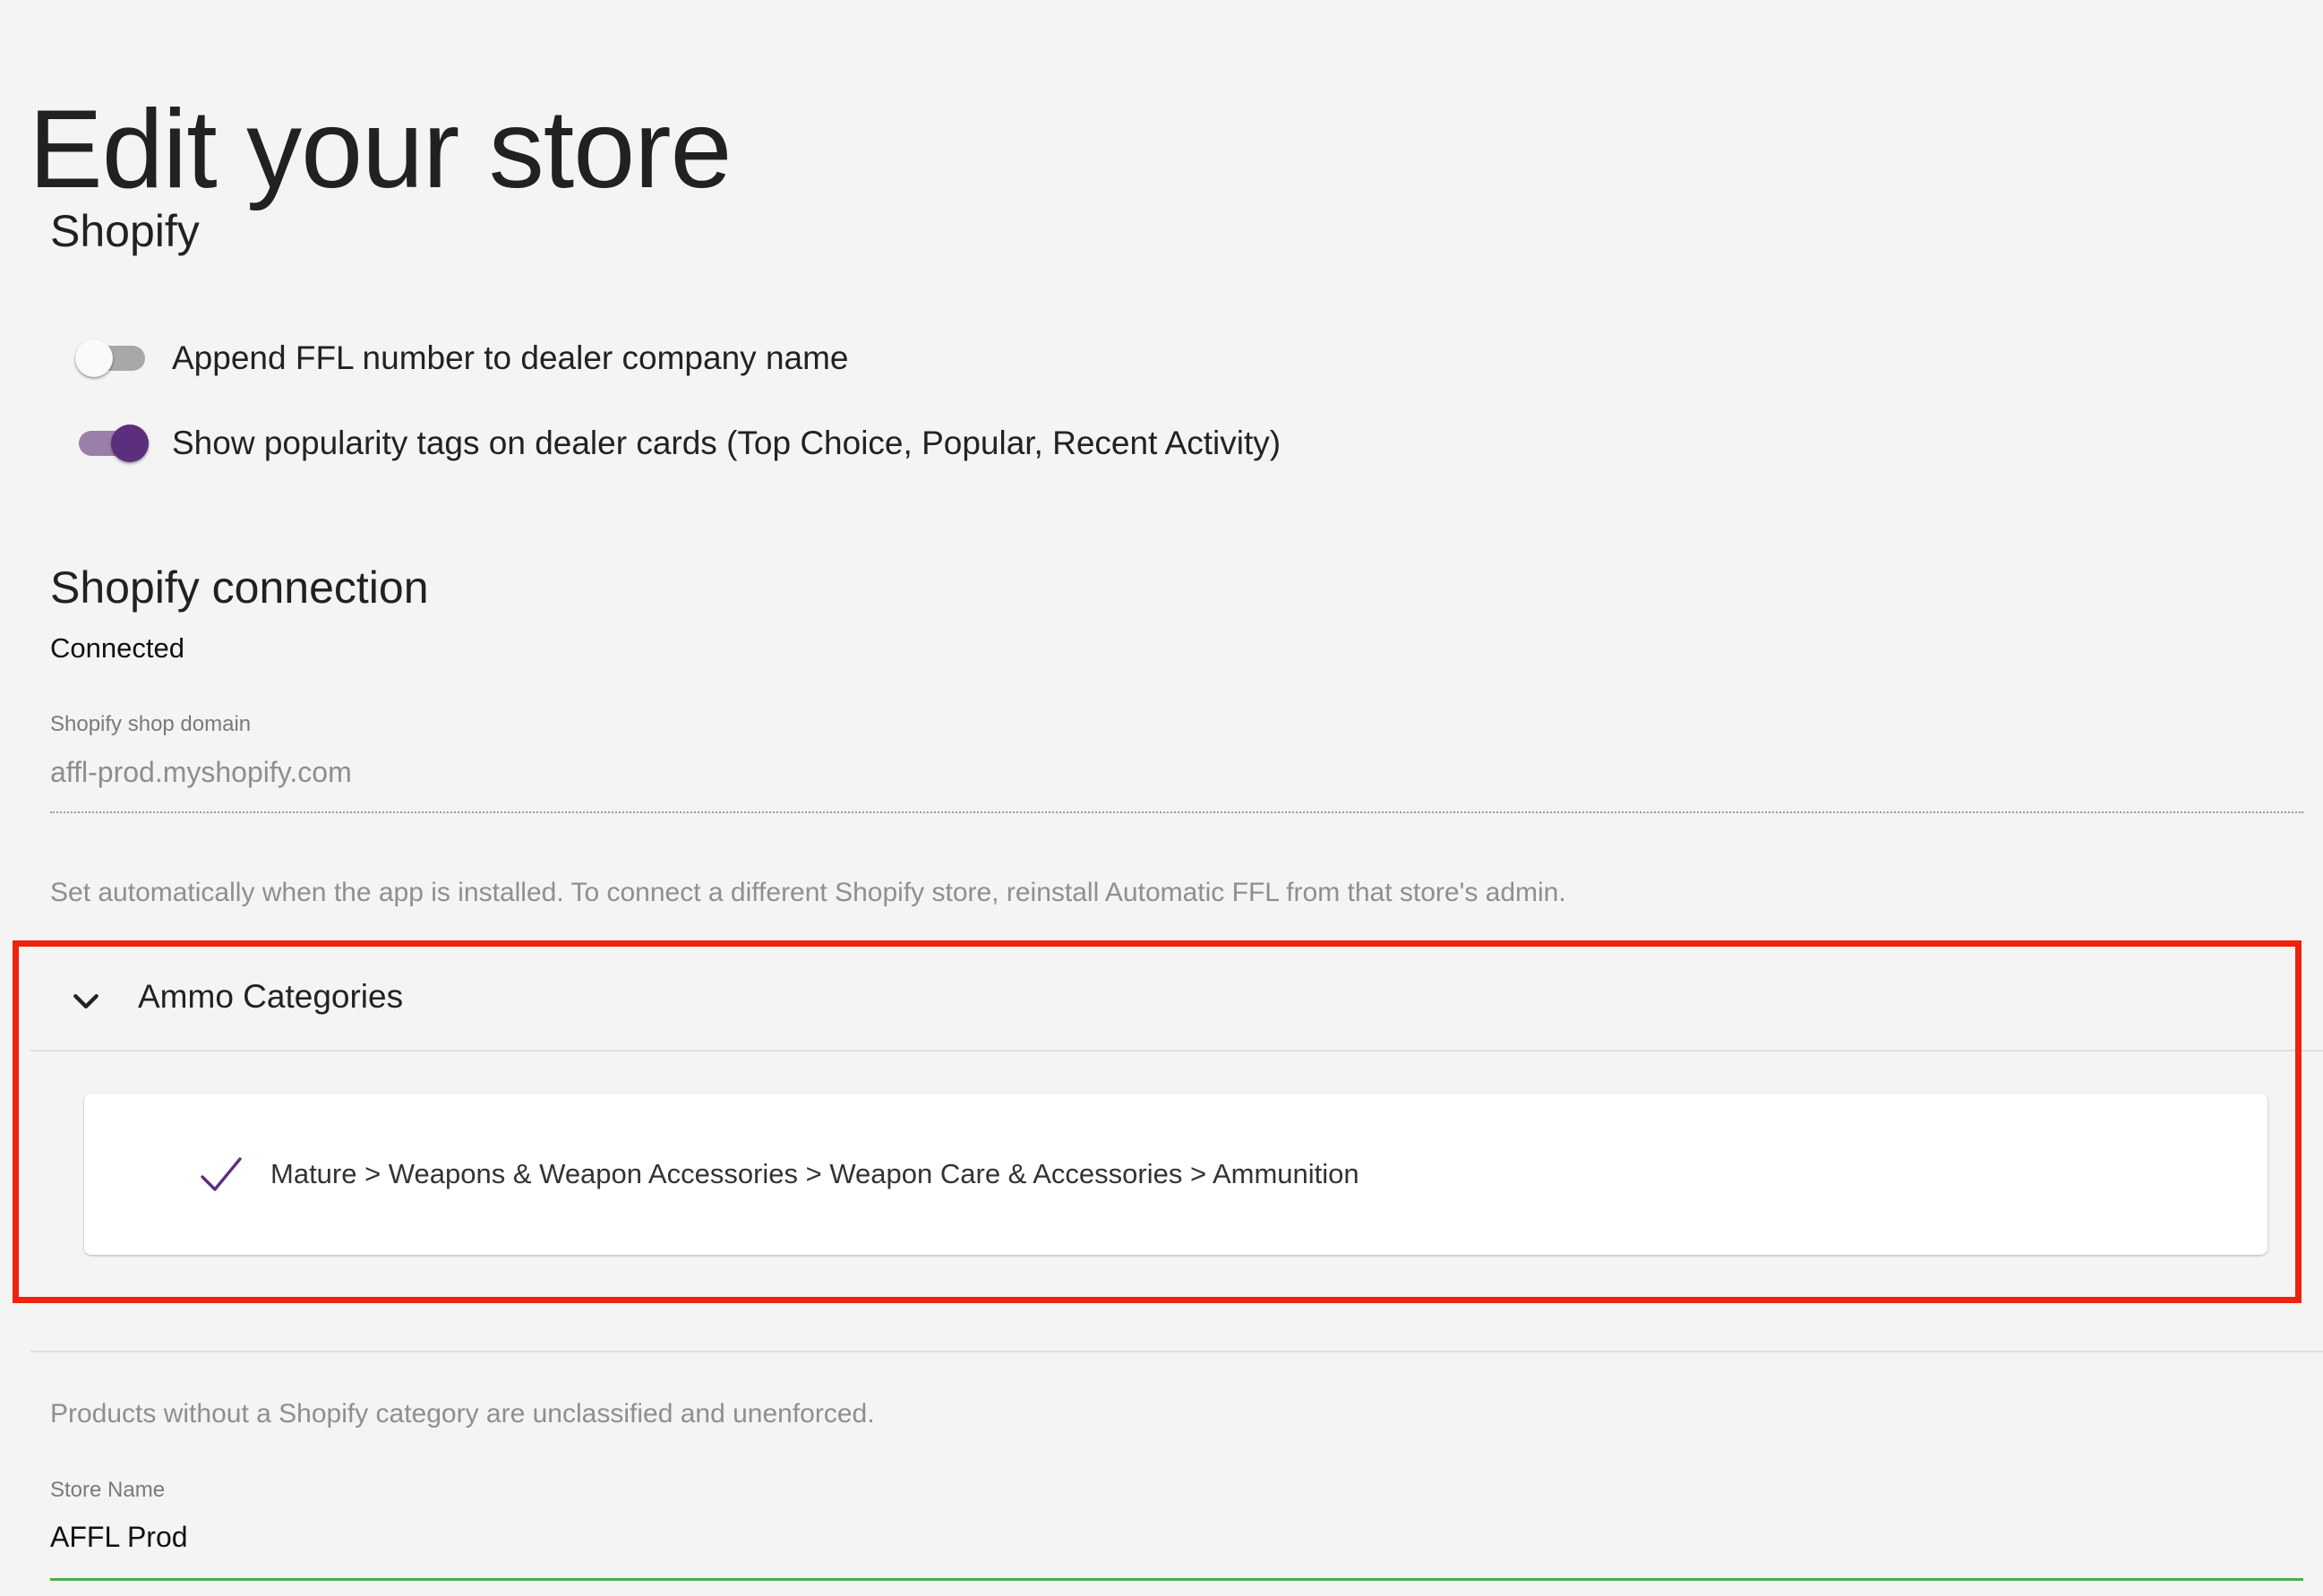 Image resolution: width=2323 pixels, height=1596 pixels. I want to click on store-name-underline, so click(1176, 1579).